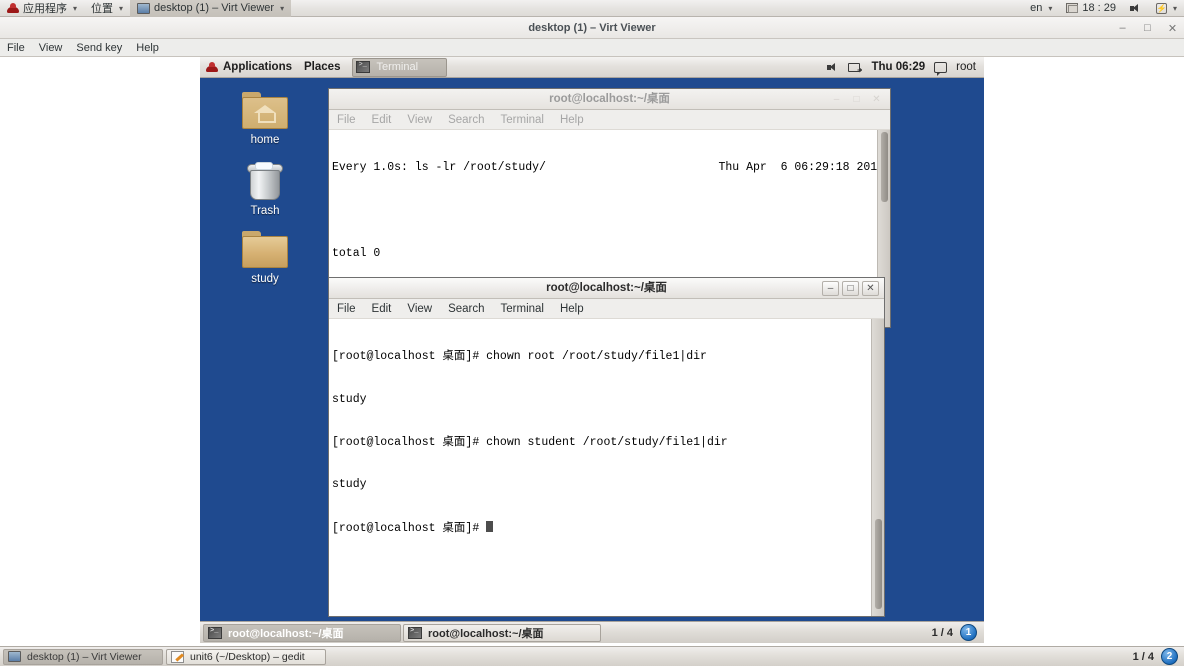 The width and height of the screenshot is (1184, 666). I want to click on host-battery-indicator: ⚡ ▾, so click(1166, 8).